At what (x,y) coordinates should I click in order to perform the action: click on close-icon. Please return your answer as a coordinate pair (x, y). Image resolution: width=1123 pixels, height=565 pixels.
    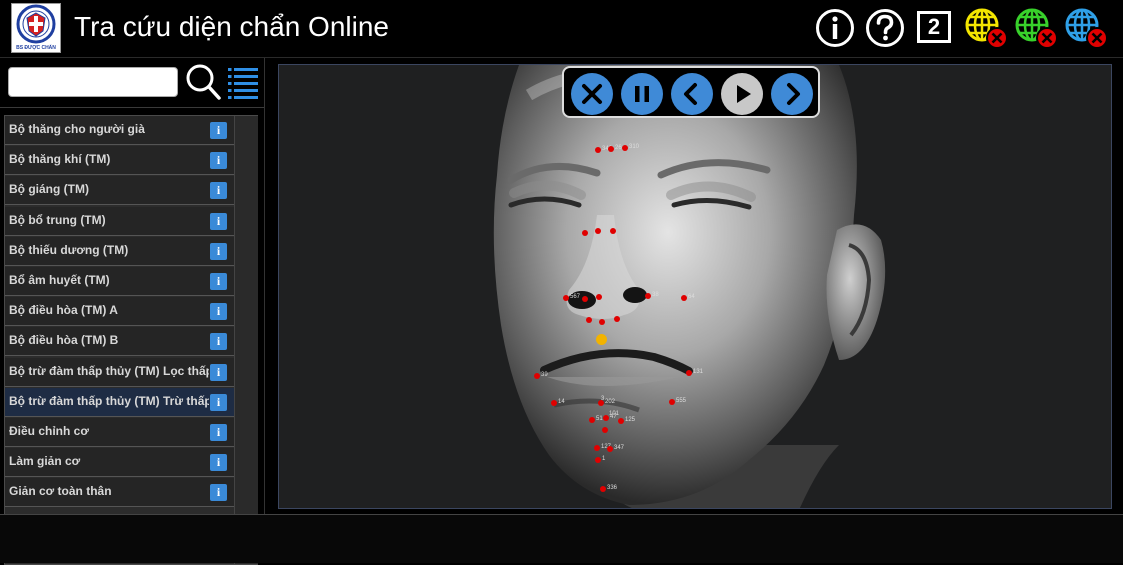
    Looking at the image, I should click on (592, 94).